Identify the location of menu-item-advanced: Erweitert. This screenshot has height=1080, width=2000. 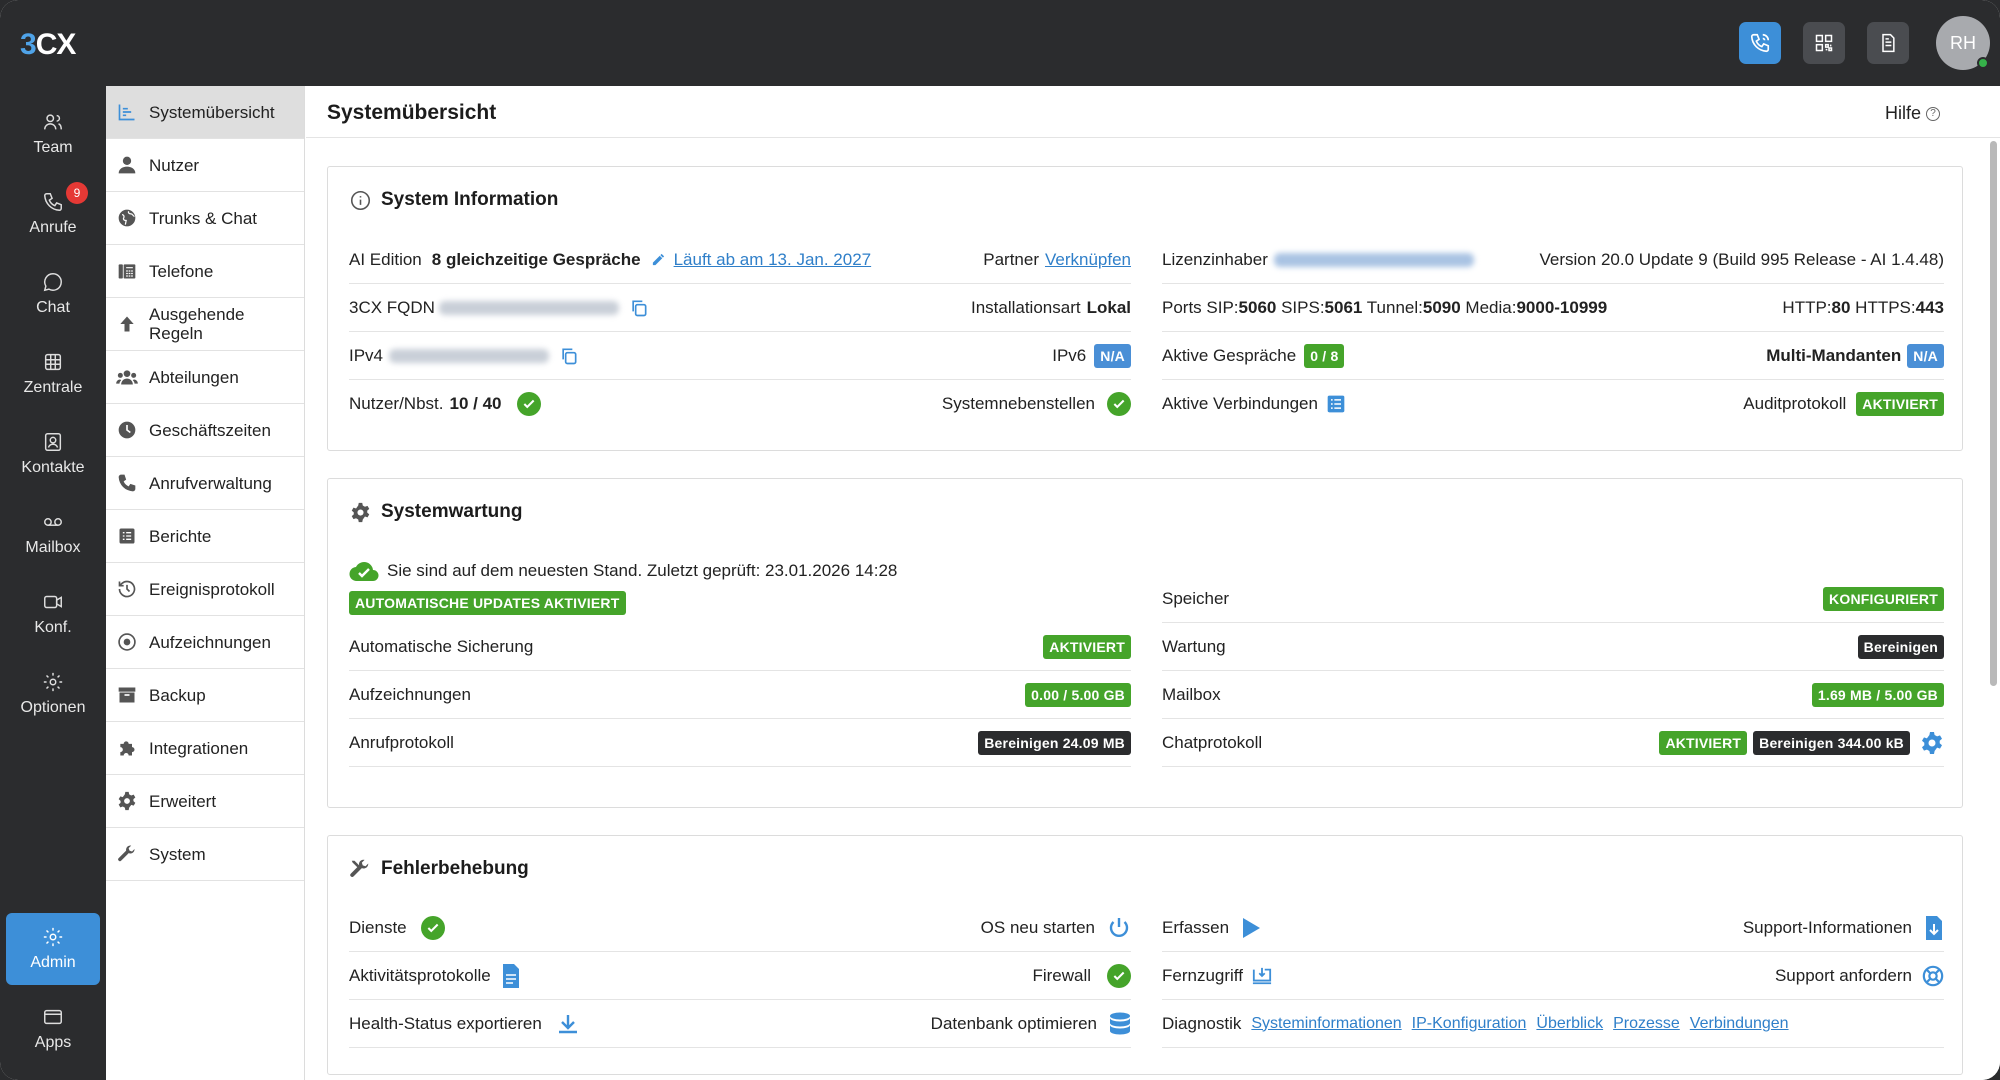
(205, 801).